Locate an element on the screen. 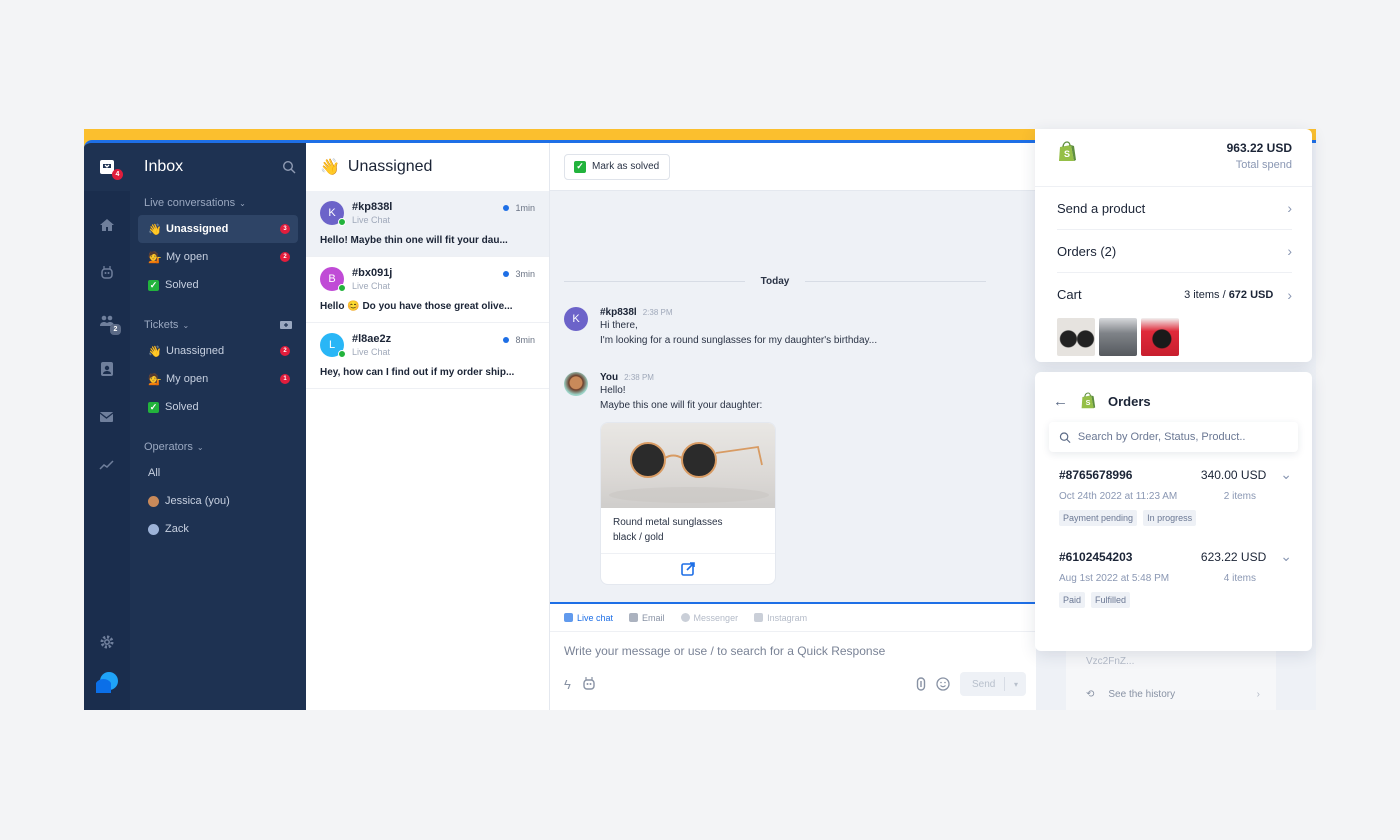 The width and height of the screenshot is (1400, 840). avatar: B is located at coordinates (333, 279).